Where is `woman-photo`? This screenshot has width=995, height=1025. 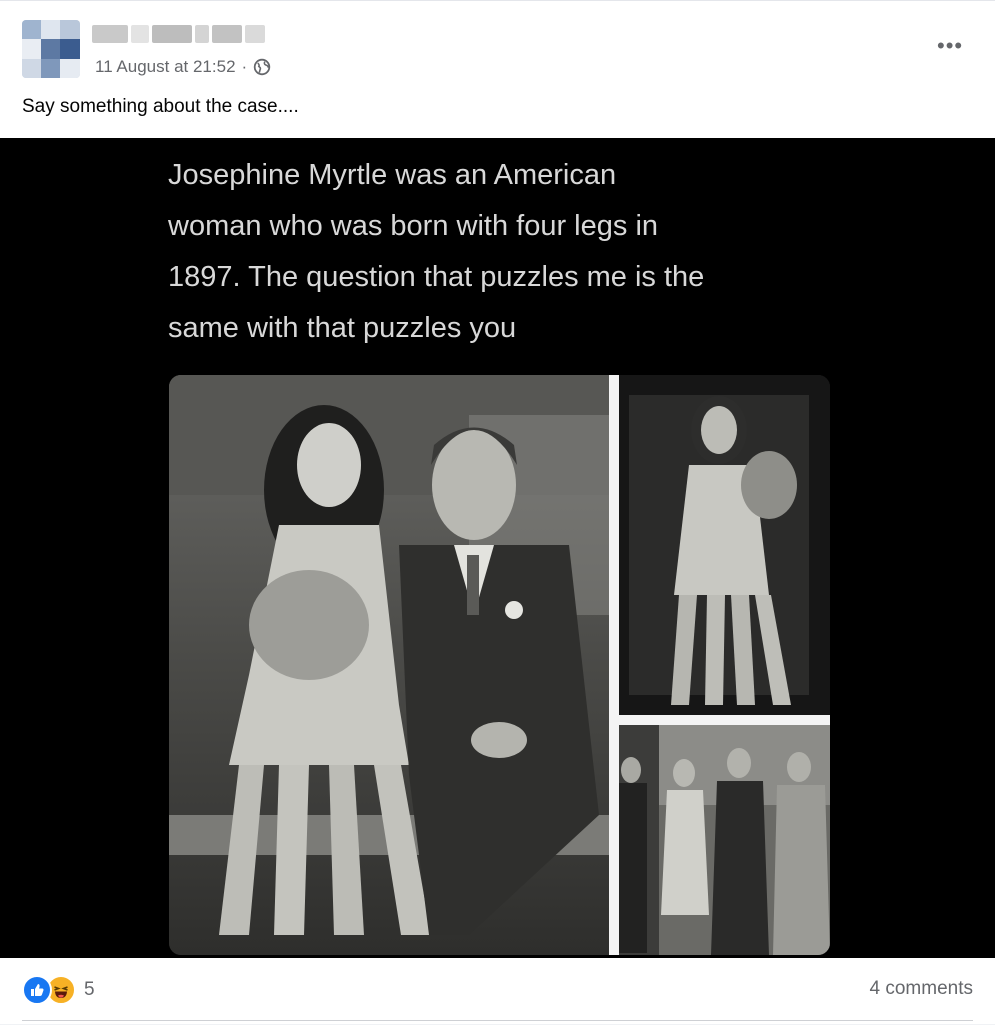
woman-photo is located at coordinates (724, 545).